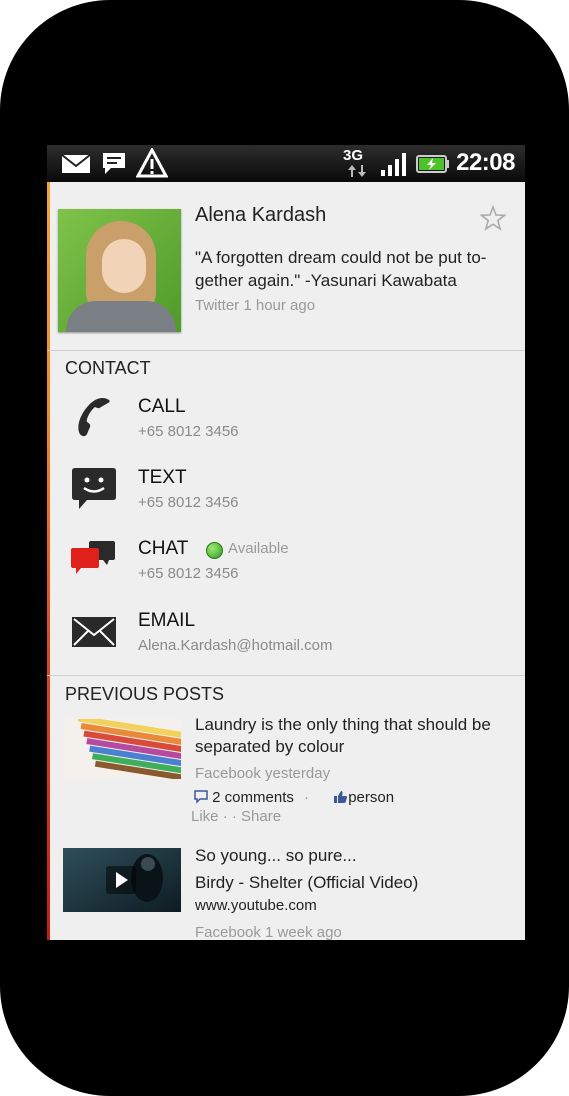  Describe the element at coordinates (119, 270) in the screenshot. I see `avatar` at that location.